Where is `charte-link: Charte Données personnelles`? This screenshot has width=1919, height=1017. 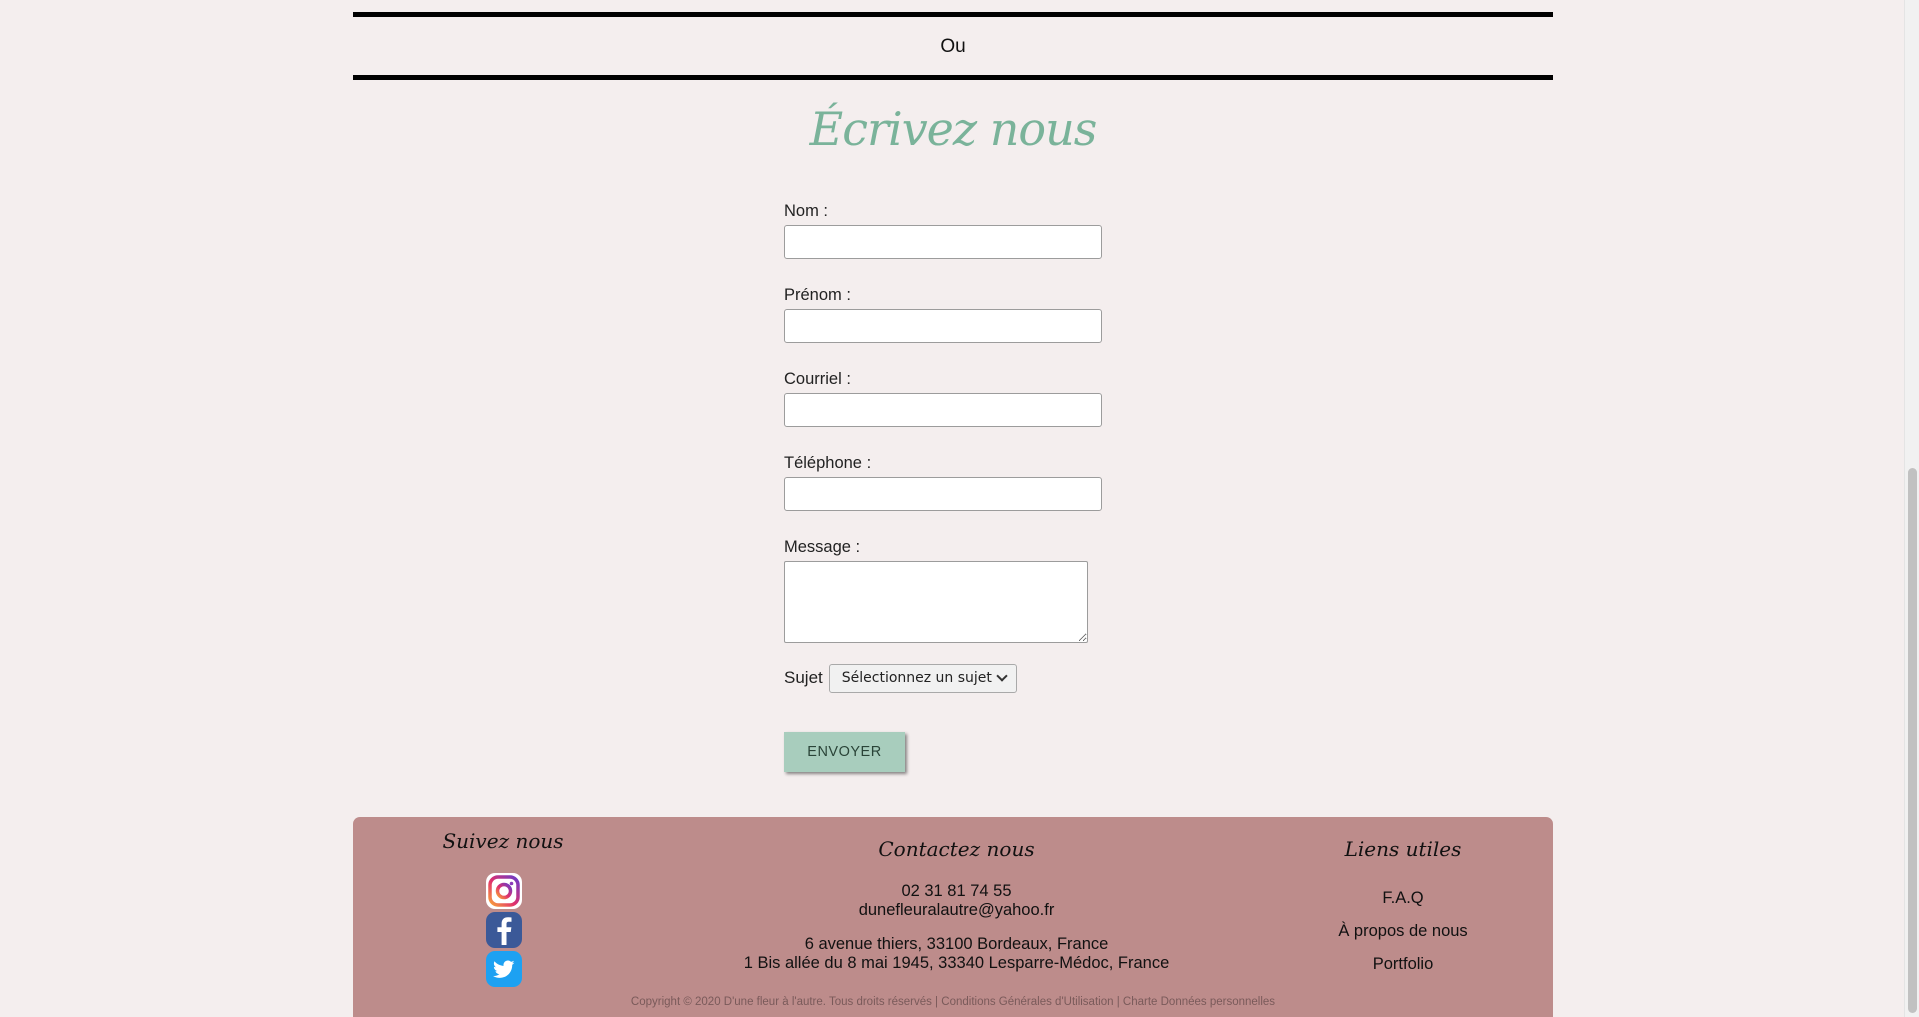
charte-link: Charte Données personnelles is located at coordinates (1199, 1002).